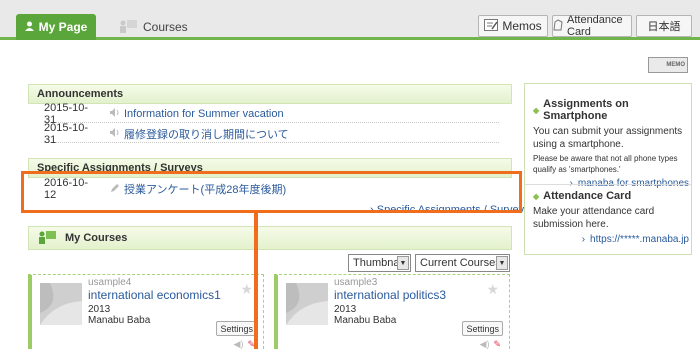  Describe the element at coordinates (256, 280) in the screenshot. I see `highlight-pointer-line` at that location.